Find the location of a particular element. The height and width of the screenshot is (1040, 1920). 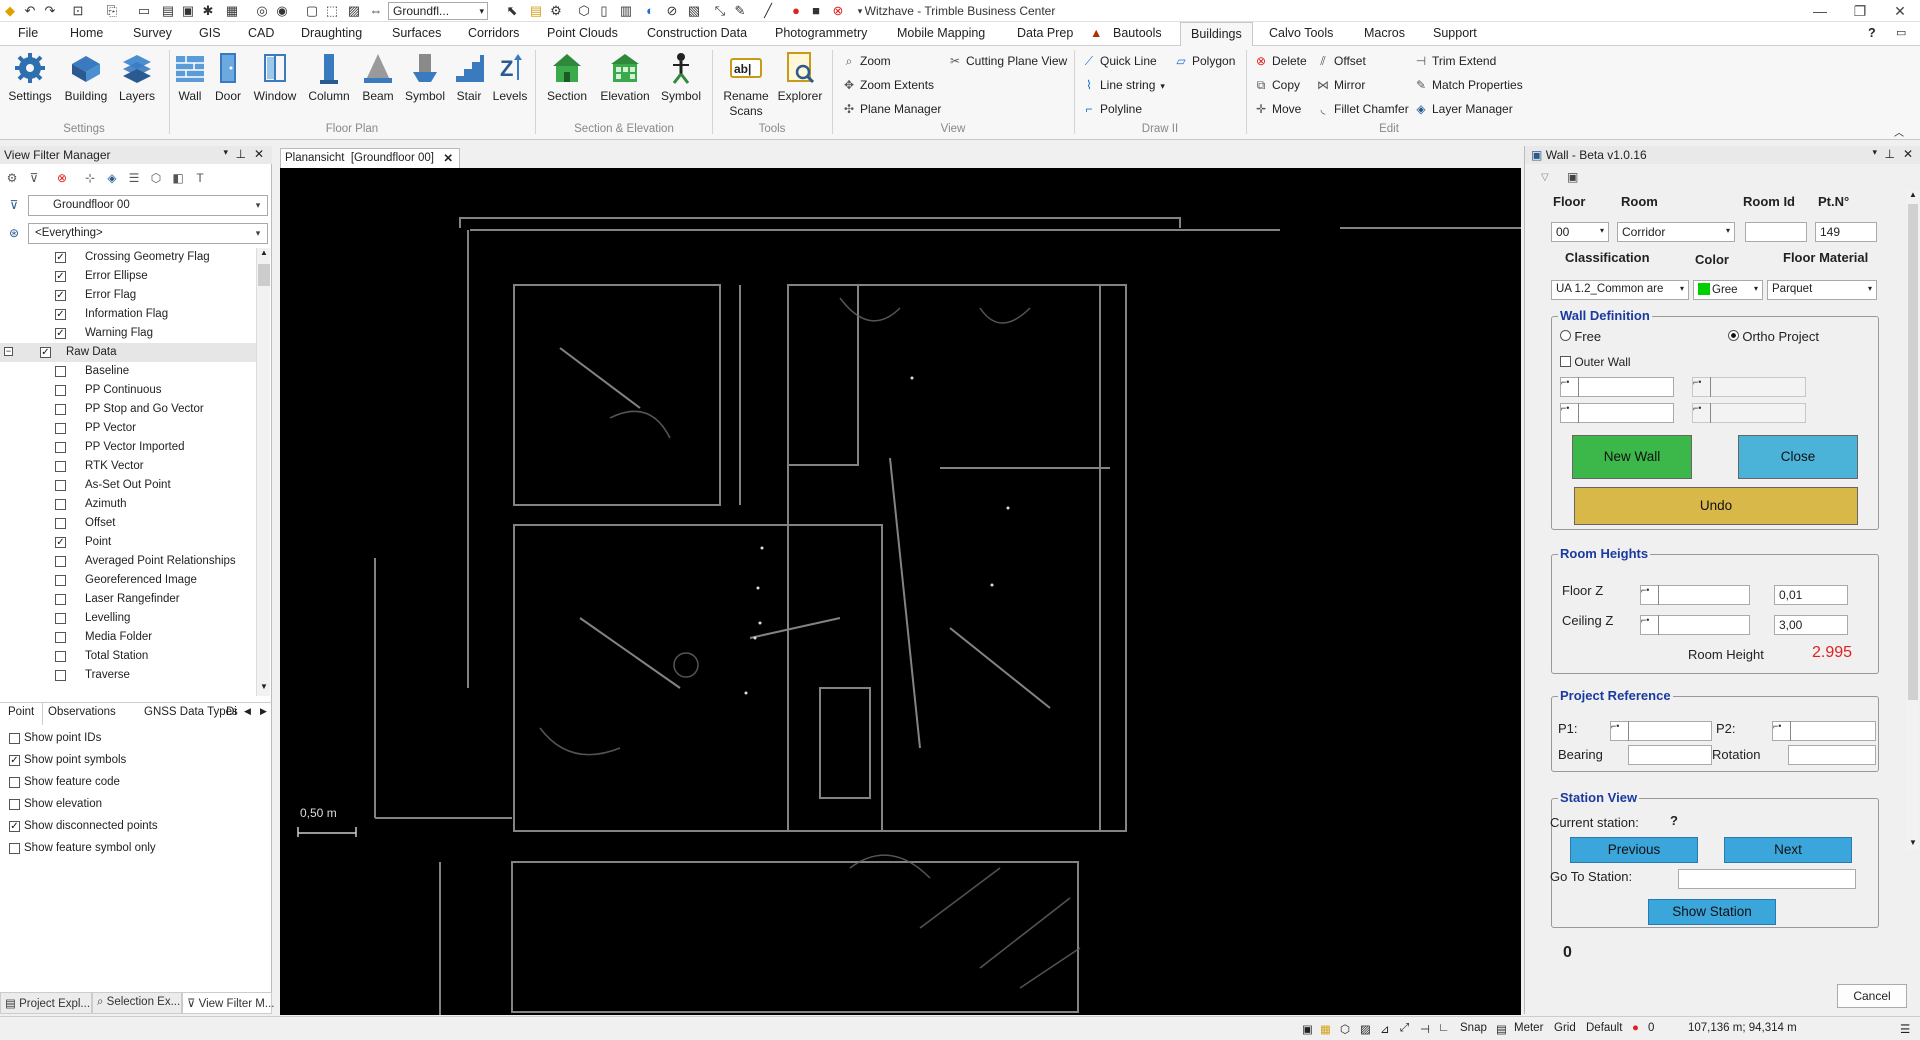

funnel-icon: ⊽ is located at coordinates (34, 179).